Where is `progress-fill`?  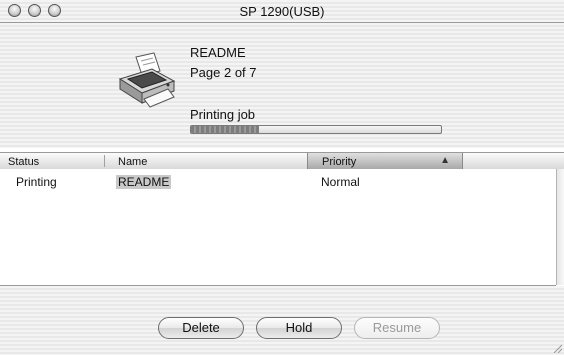
progress-fill is located at coordinates (225, 129).